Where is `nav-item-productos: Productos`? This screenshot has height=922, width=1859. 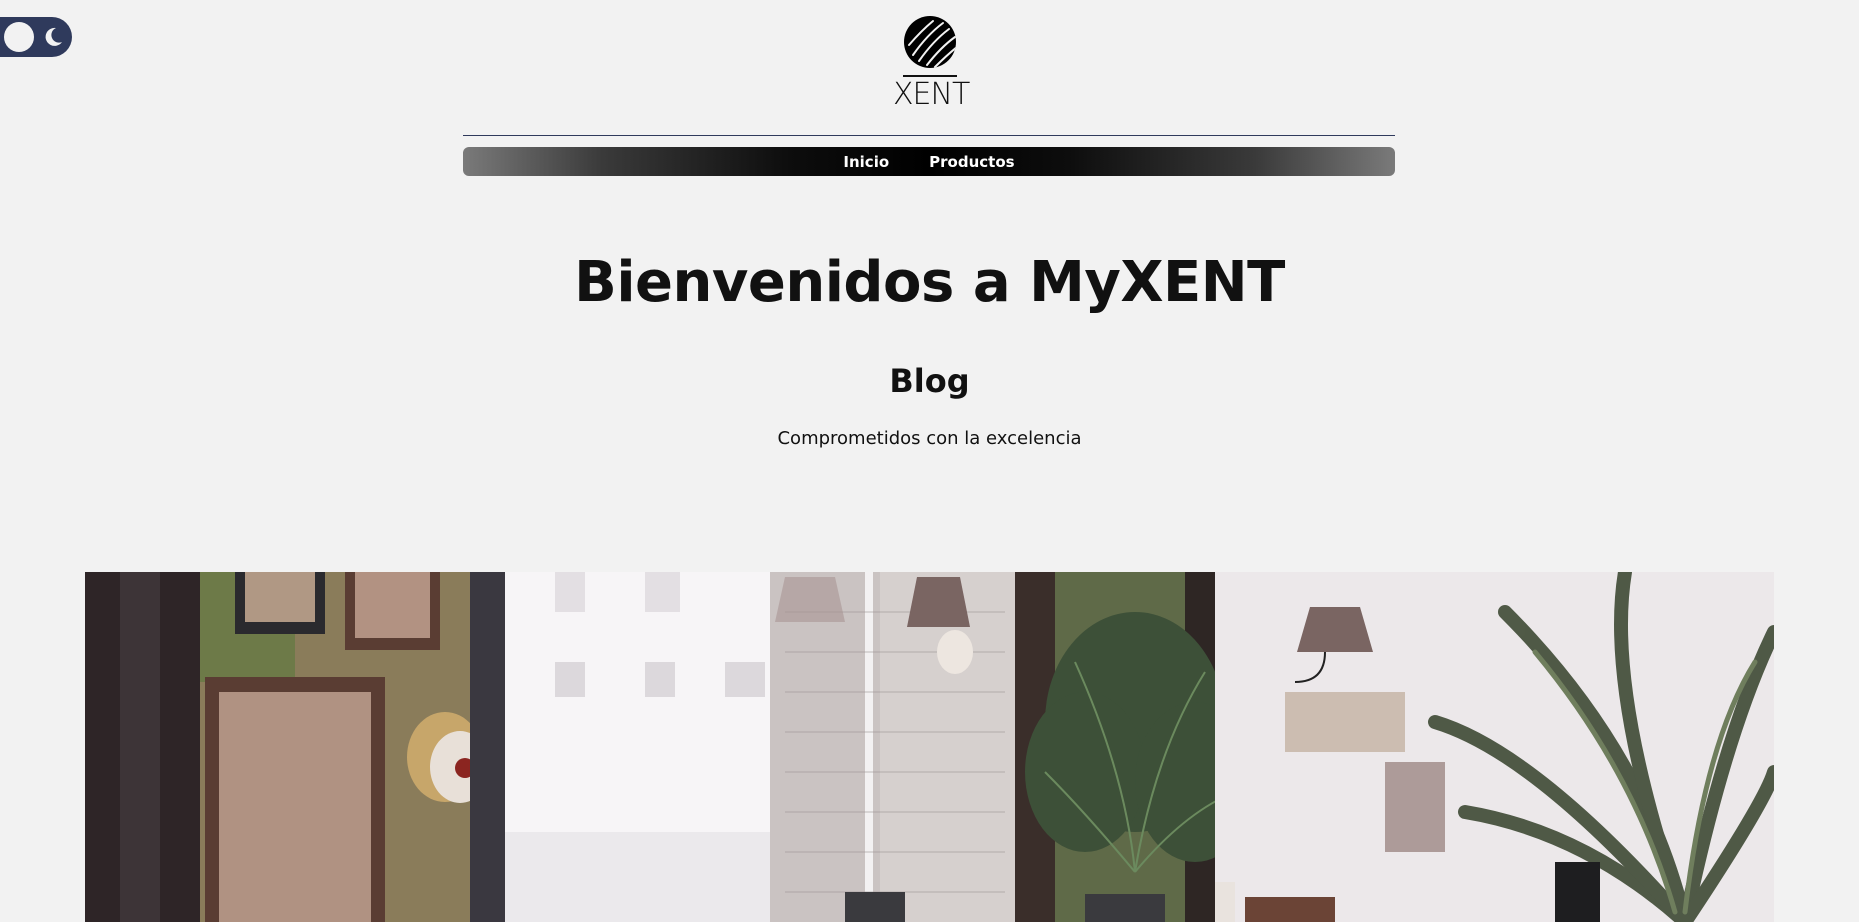
nav-item-productos: Productos is located at coordinates (971, 162).